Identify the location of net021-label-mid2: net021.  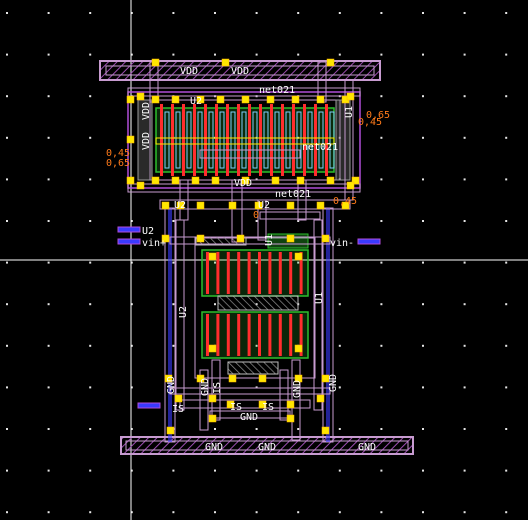
(293, 194).